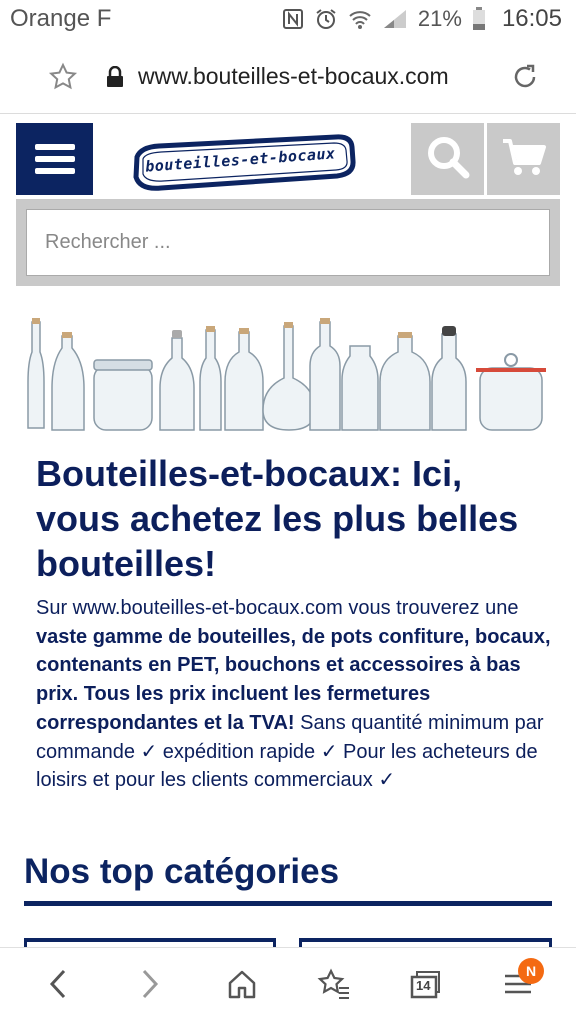 This screenshot has height=1024, width=576. What do you see at coordinates (54, 159) in the screenshot?
I see `hamburger-menu-button` at bounding box center [54, 159].